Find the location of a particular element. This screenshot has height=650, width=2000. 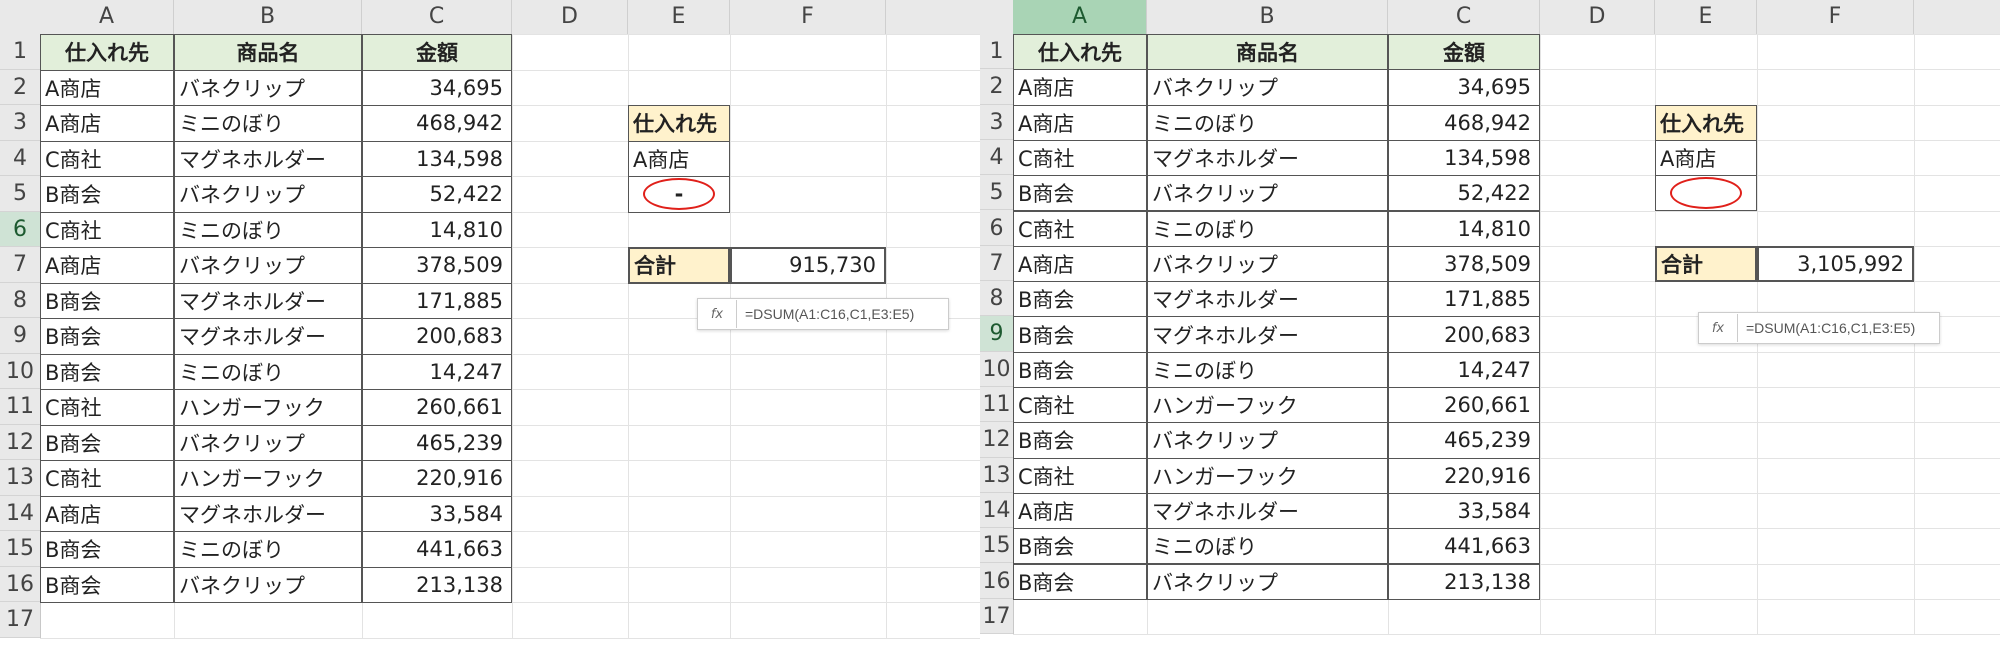

column-header-a: A is located at coordinates (107, 17).